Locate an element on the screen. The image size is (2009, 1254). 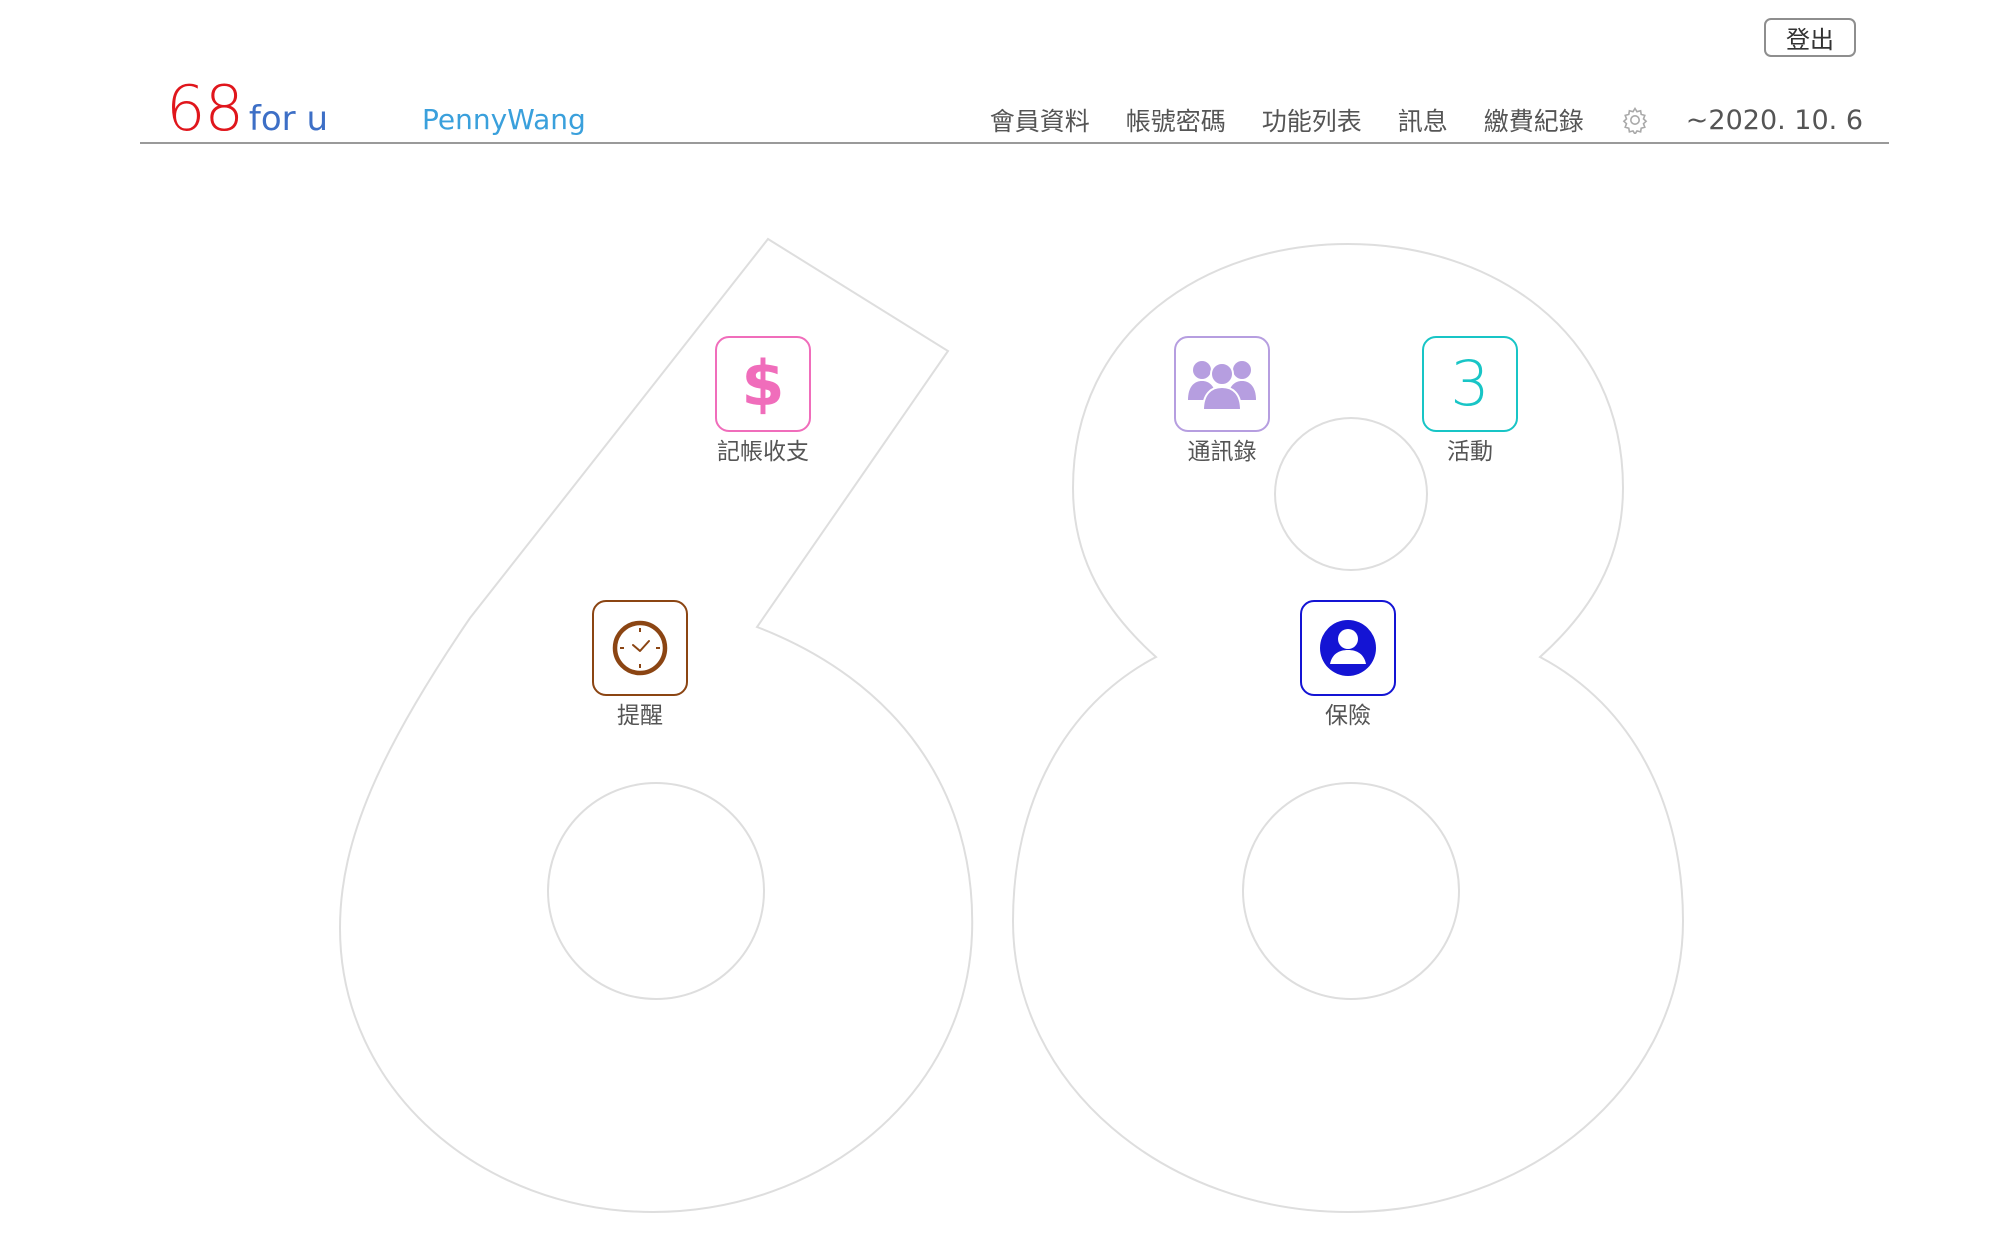
logout-button: 登出 is located at coordinates (1810, 37).